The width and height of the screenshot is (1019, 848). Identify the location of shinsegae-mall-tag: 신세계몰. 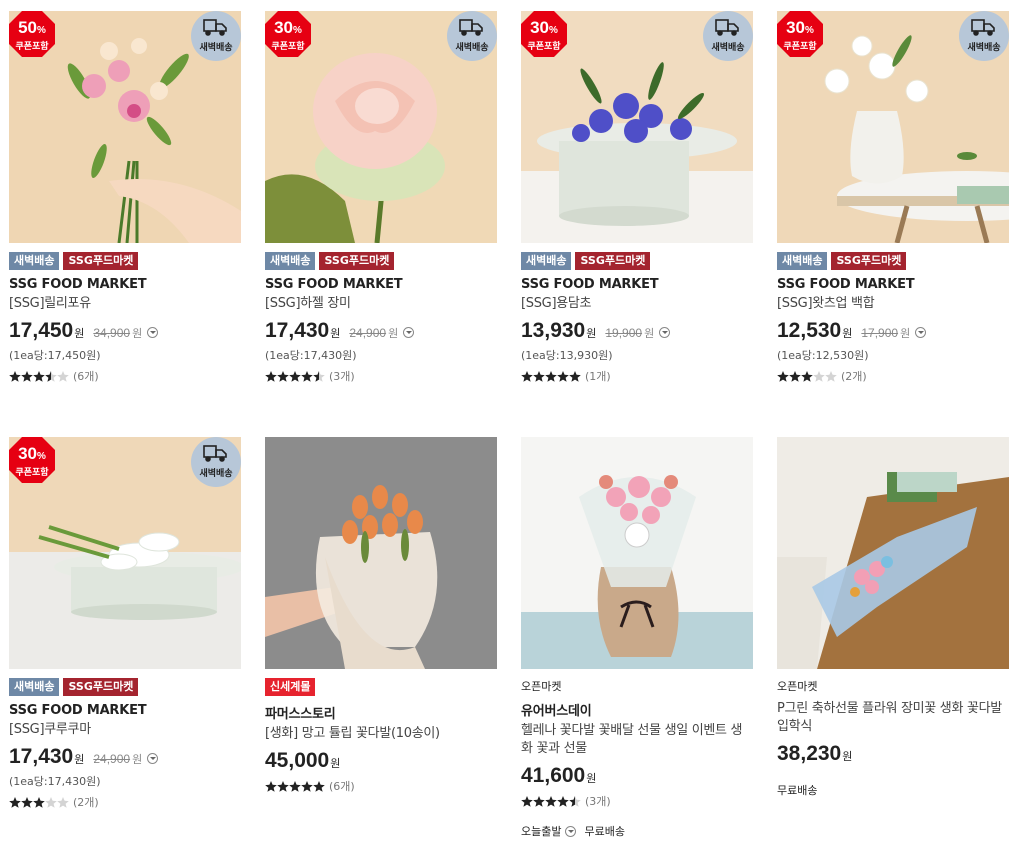
(290, 687).